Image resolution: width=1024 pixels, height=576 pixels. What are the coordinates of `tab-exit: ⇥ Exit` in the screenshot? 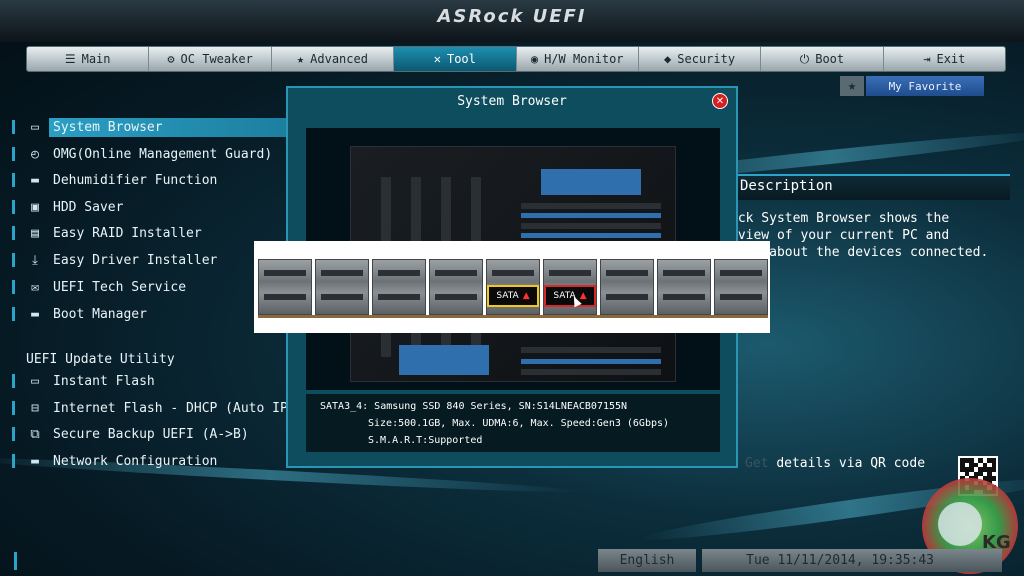 It's located at (944, 59).